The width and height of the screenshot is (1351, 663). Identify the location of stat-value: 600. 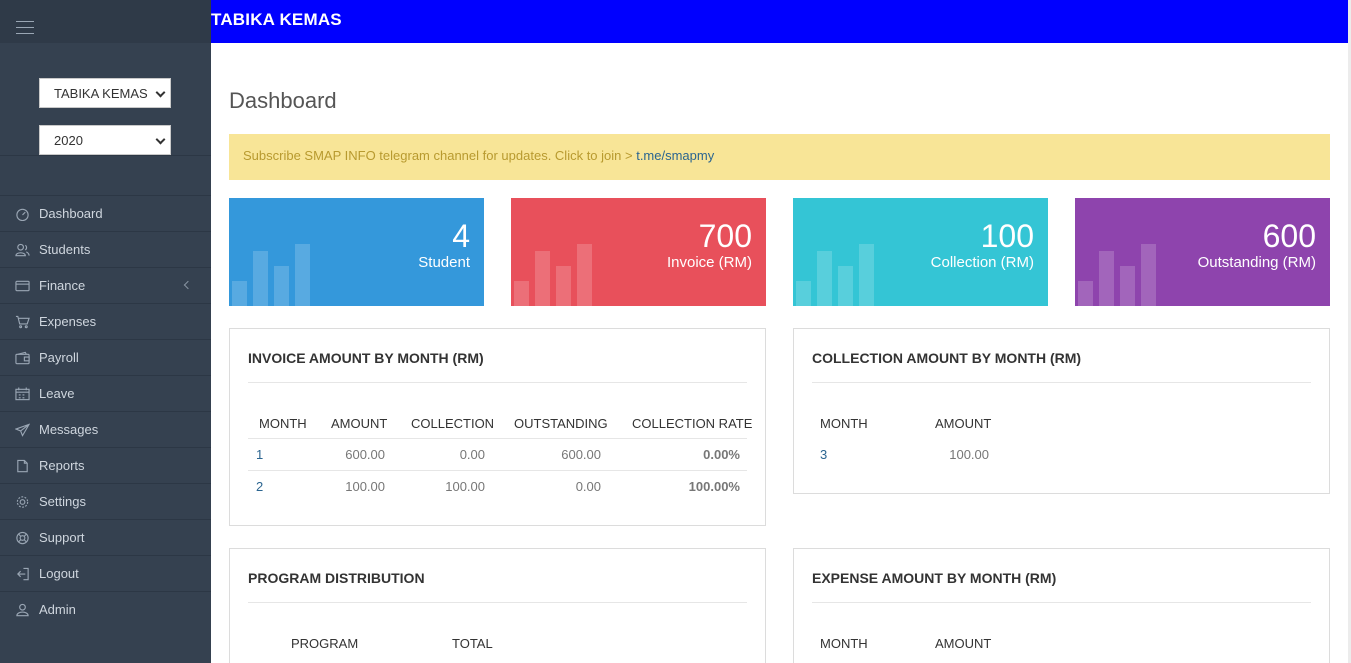
(1289, 236).